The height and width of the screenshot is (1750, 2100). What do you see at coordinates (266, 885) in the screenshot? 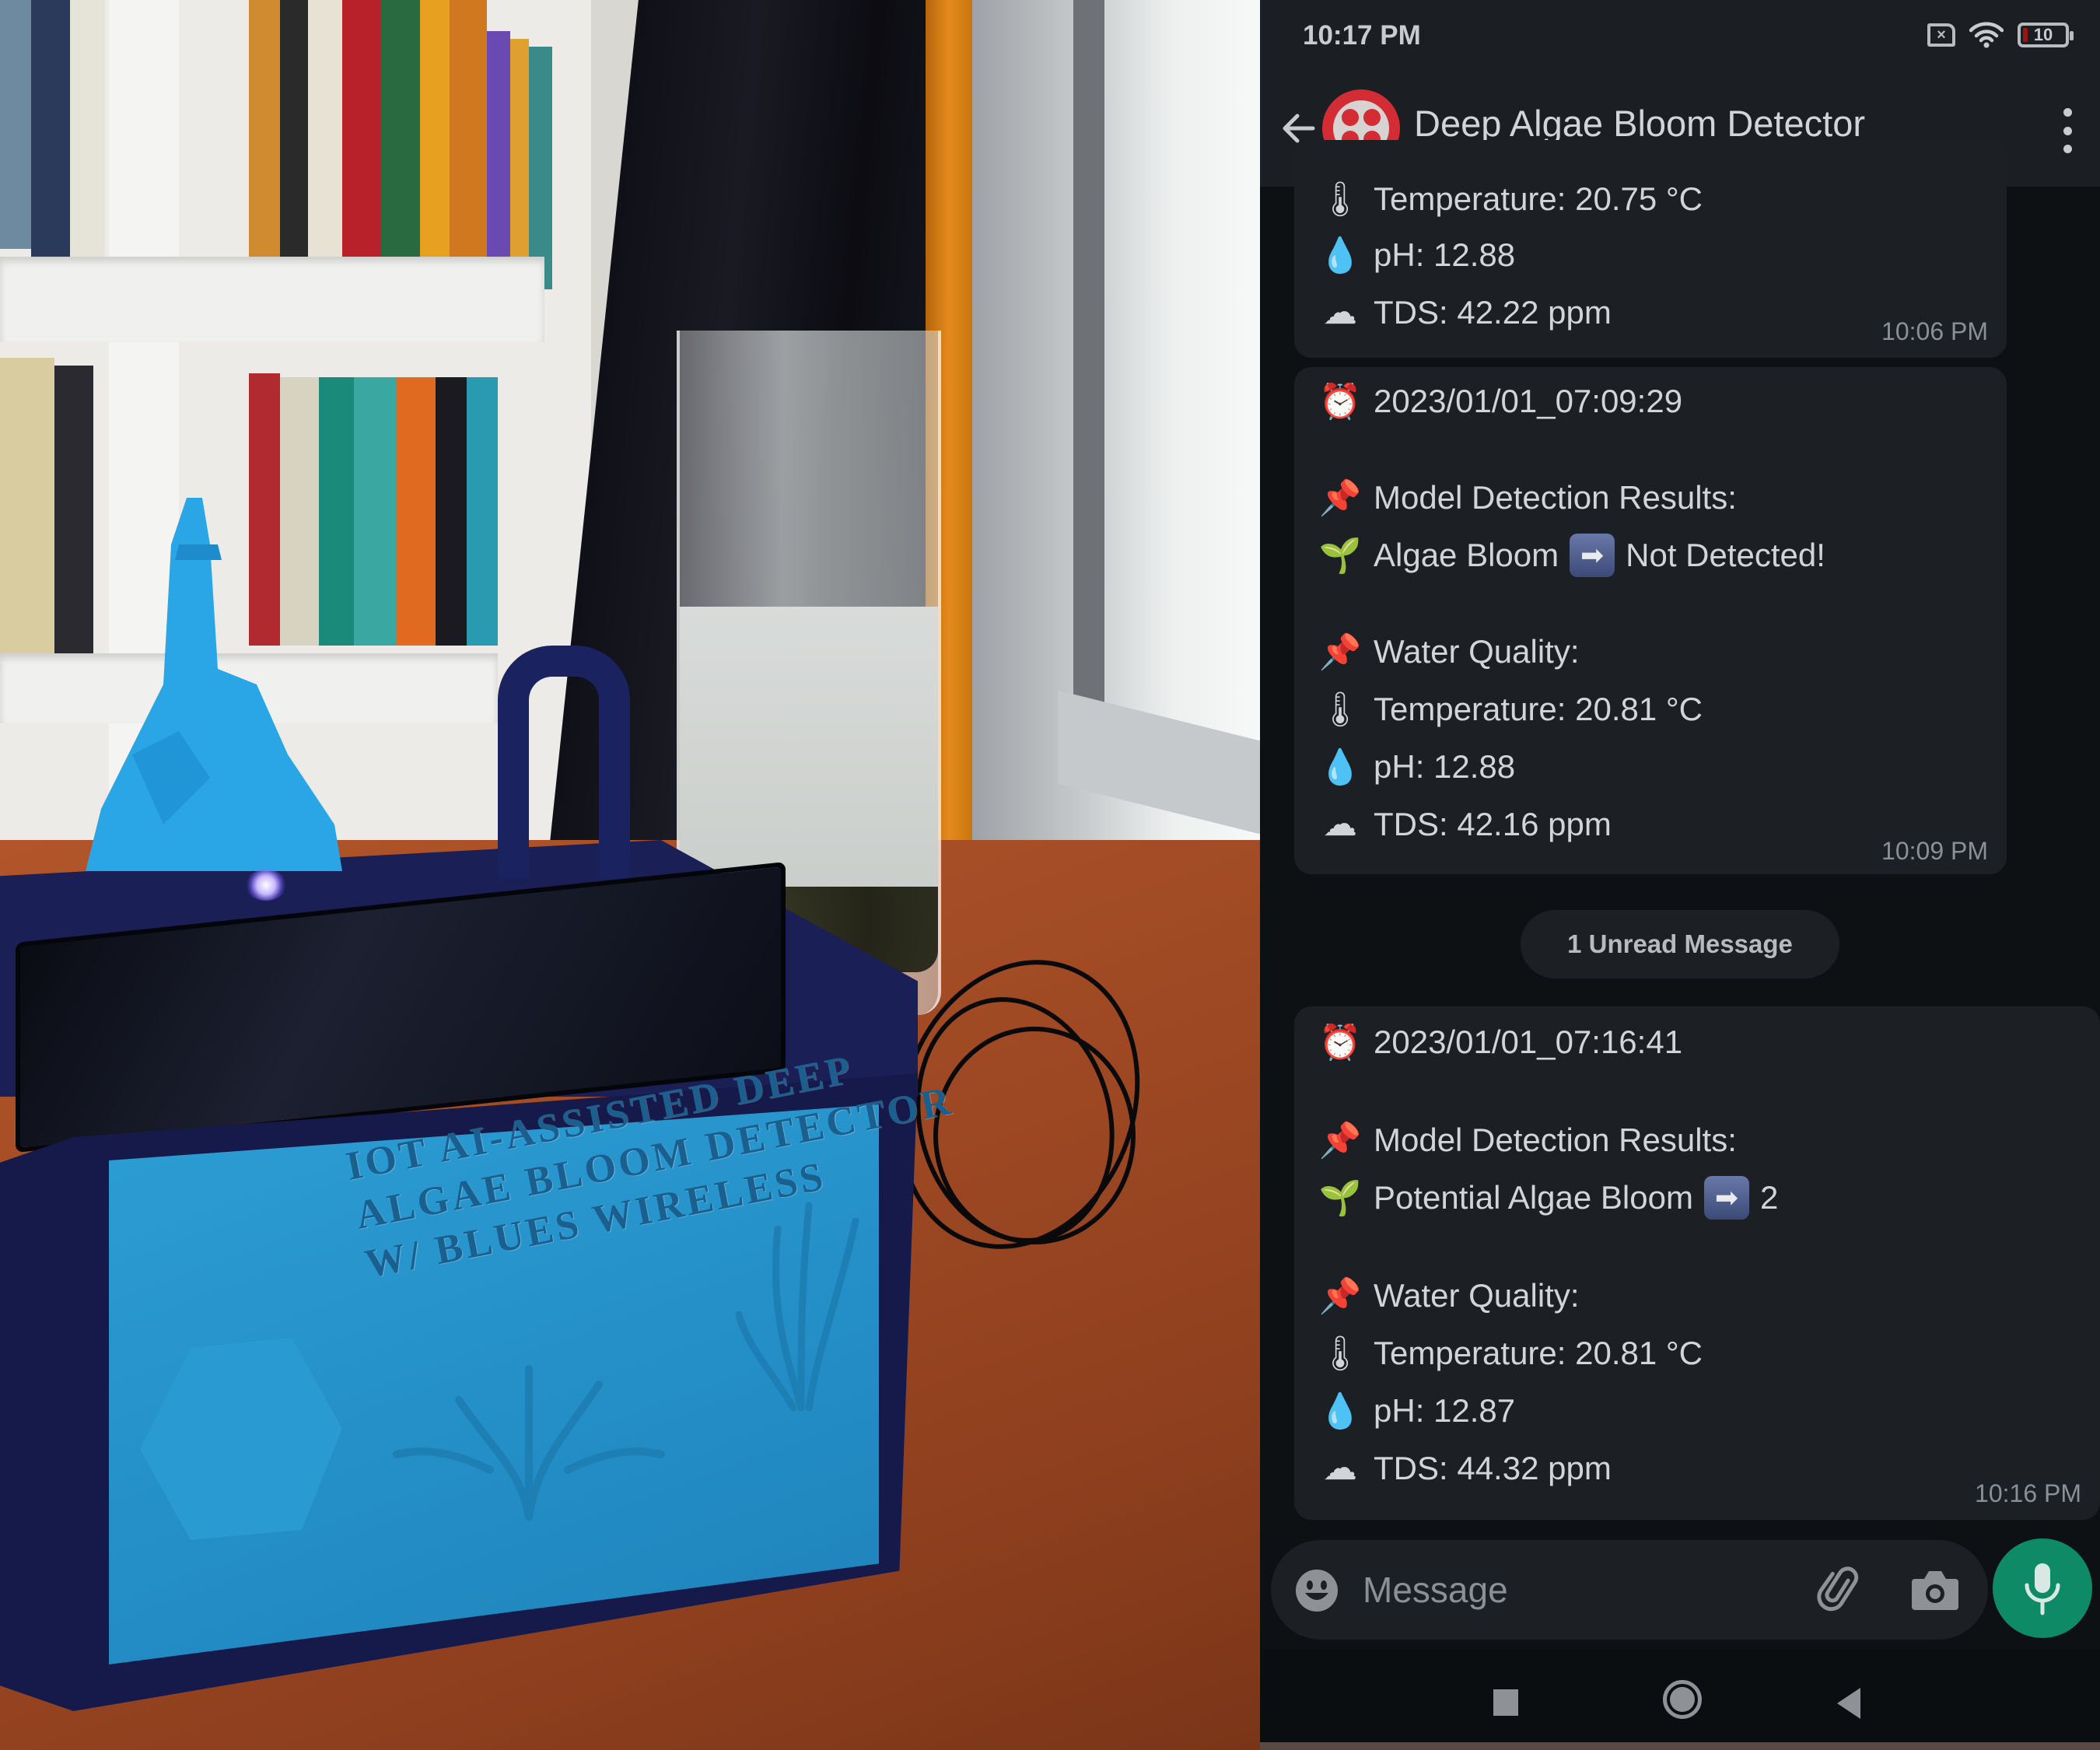
I see `status-led` at bounding box center [266, 885].